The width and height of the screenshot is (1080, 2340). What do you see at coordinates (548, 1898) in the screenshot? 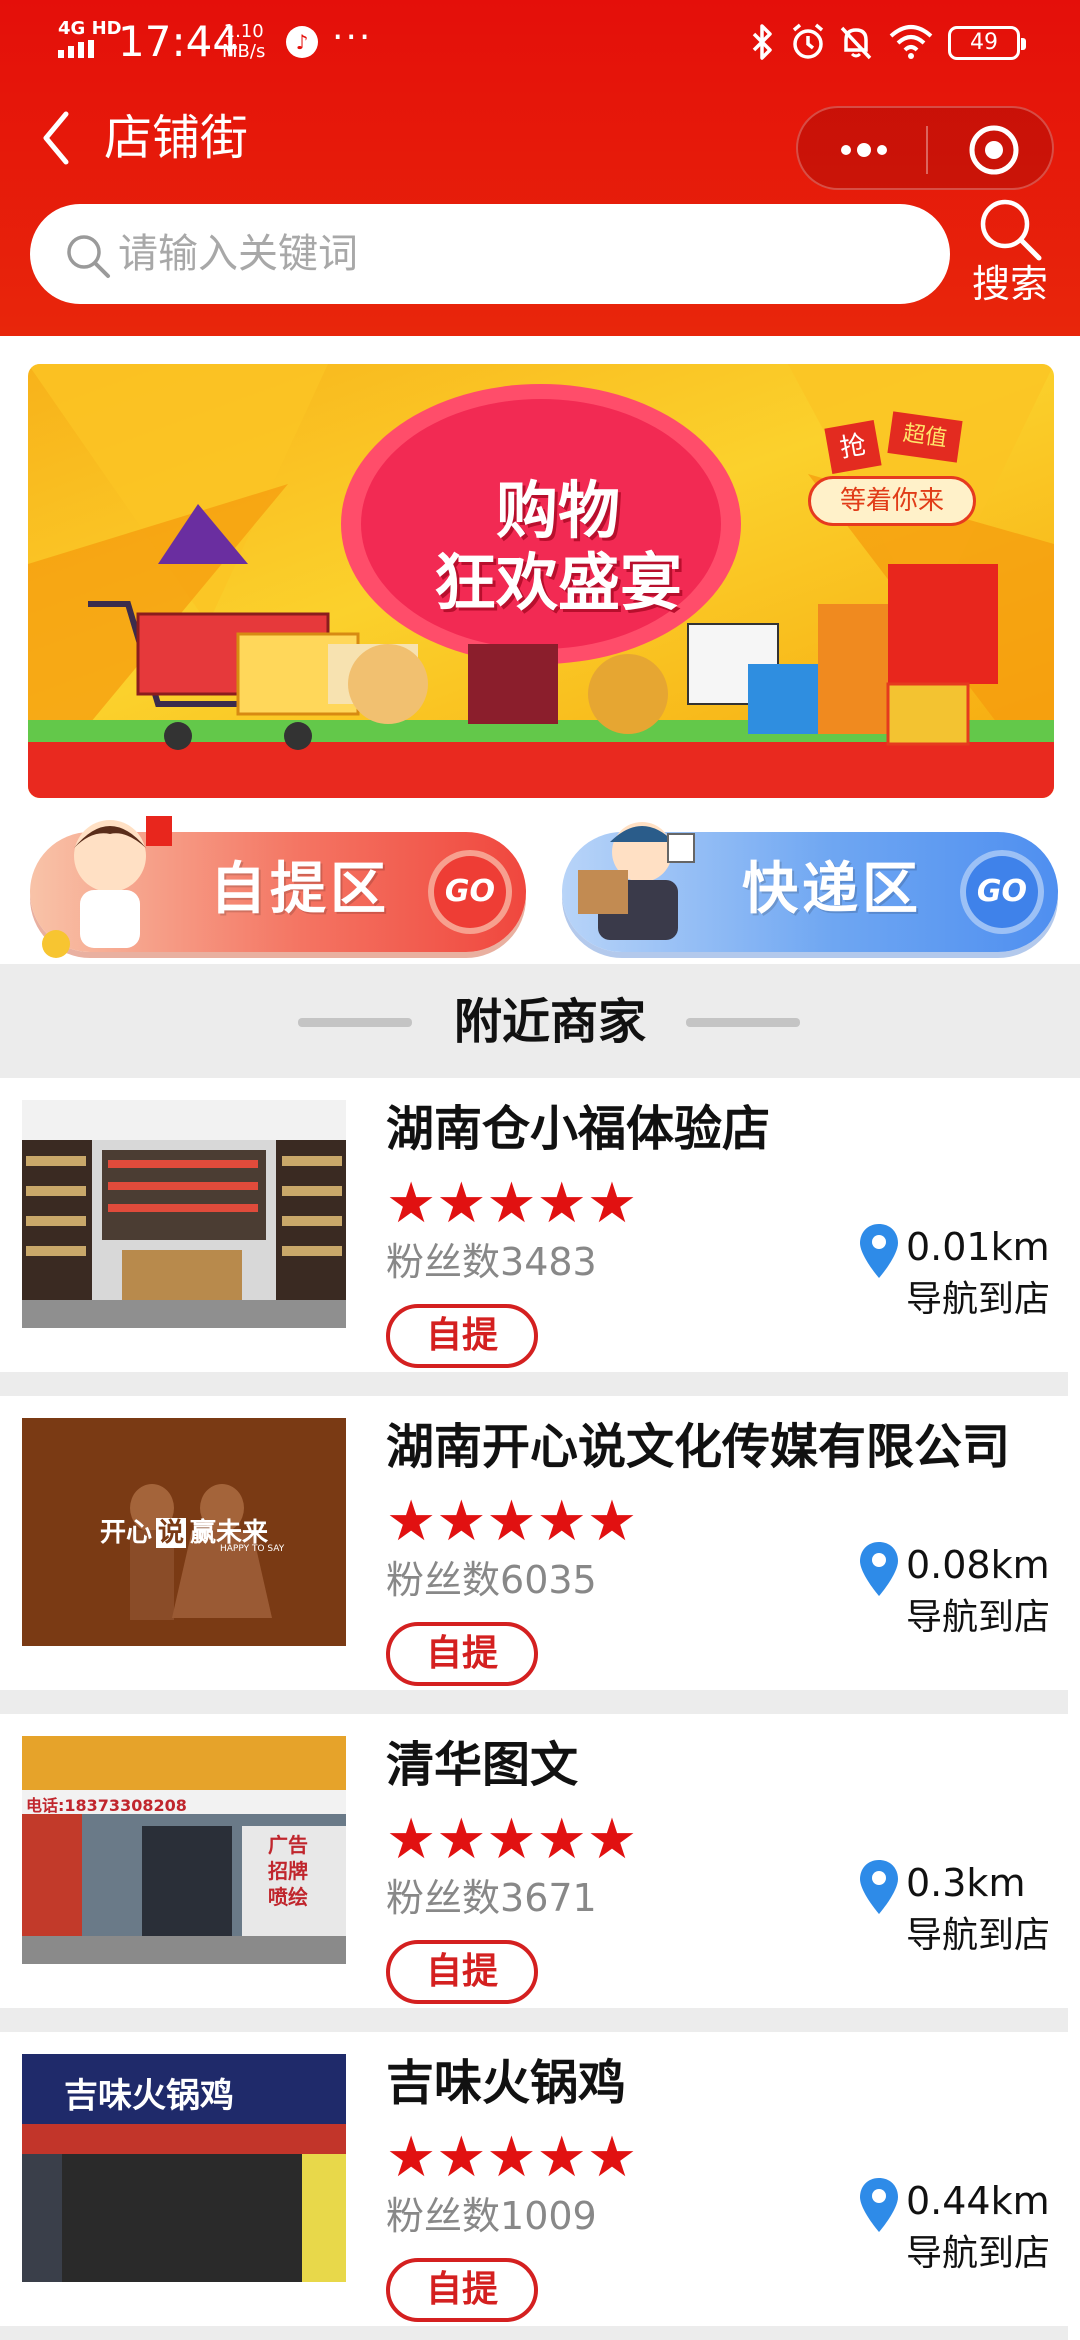
I see `fans-count: 3671` at bounding box center [548, 1898].